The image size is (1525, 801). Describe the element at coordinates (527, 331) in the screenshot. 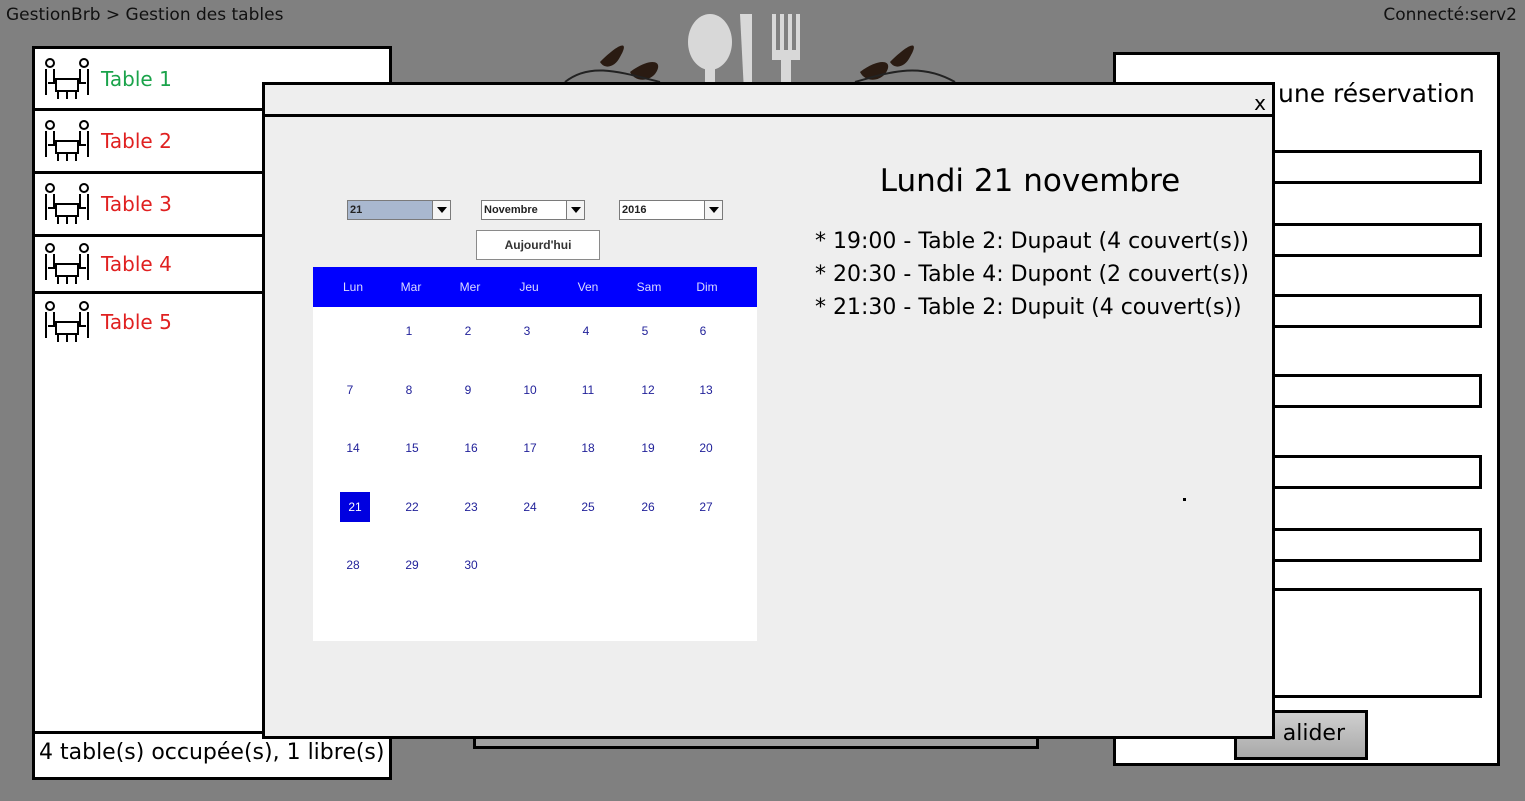

I see `calendar-day: 3` at that location.